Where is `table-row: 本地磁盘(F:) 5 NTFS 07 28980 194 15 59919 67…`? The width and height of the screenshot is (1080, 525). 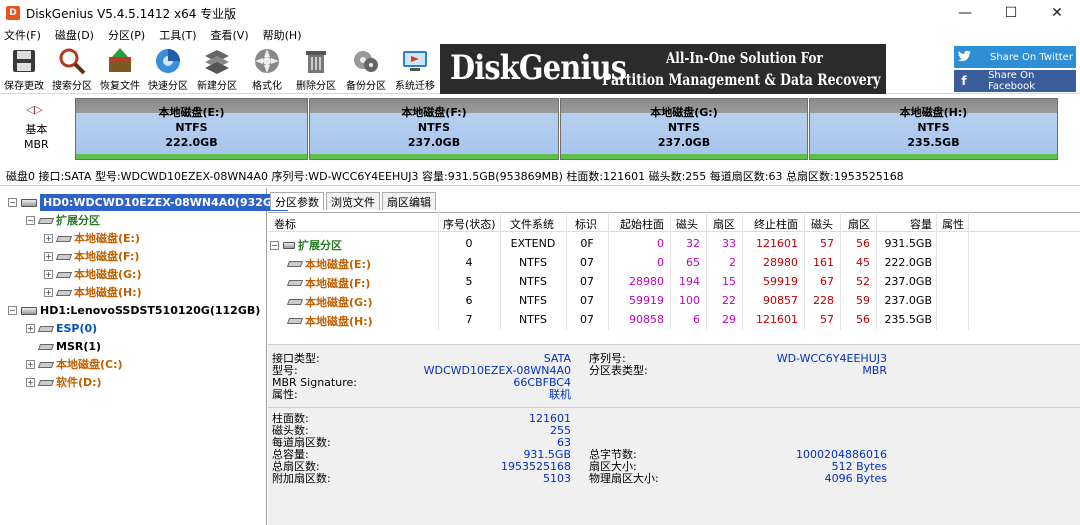 table-row: 本地磁盘(F:) 5 NTFS 07 28980 194 15 59919 67… is located at coordinates (674, 281).